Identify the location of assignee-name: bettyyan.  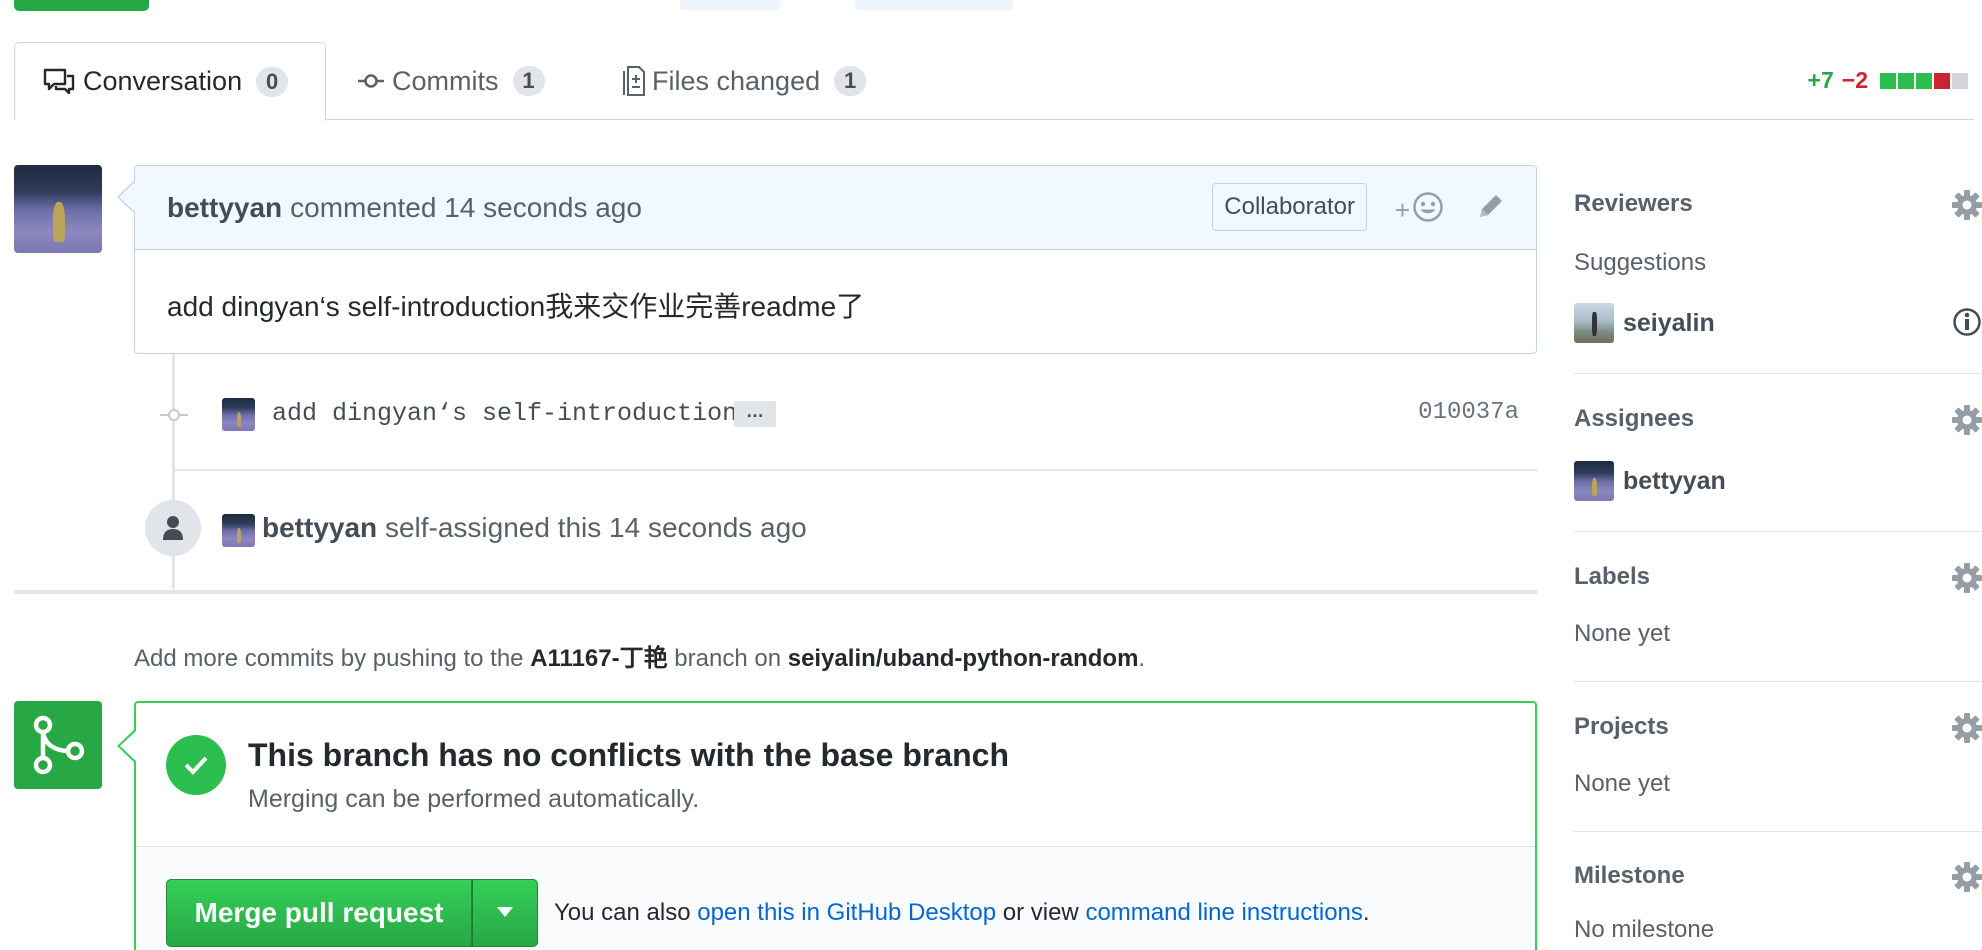
(1674, 480).